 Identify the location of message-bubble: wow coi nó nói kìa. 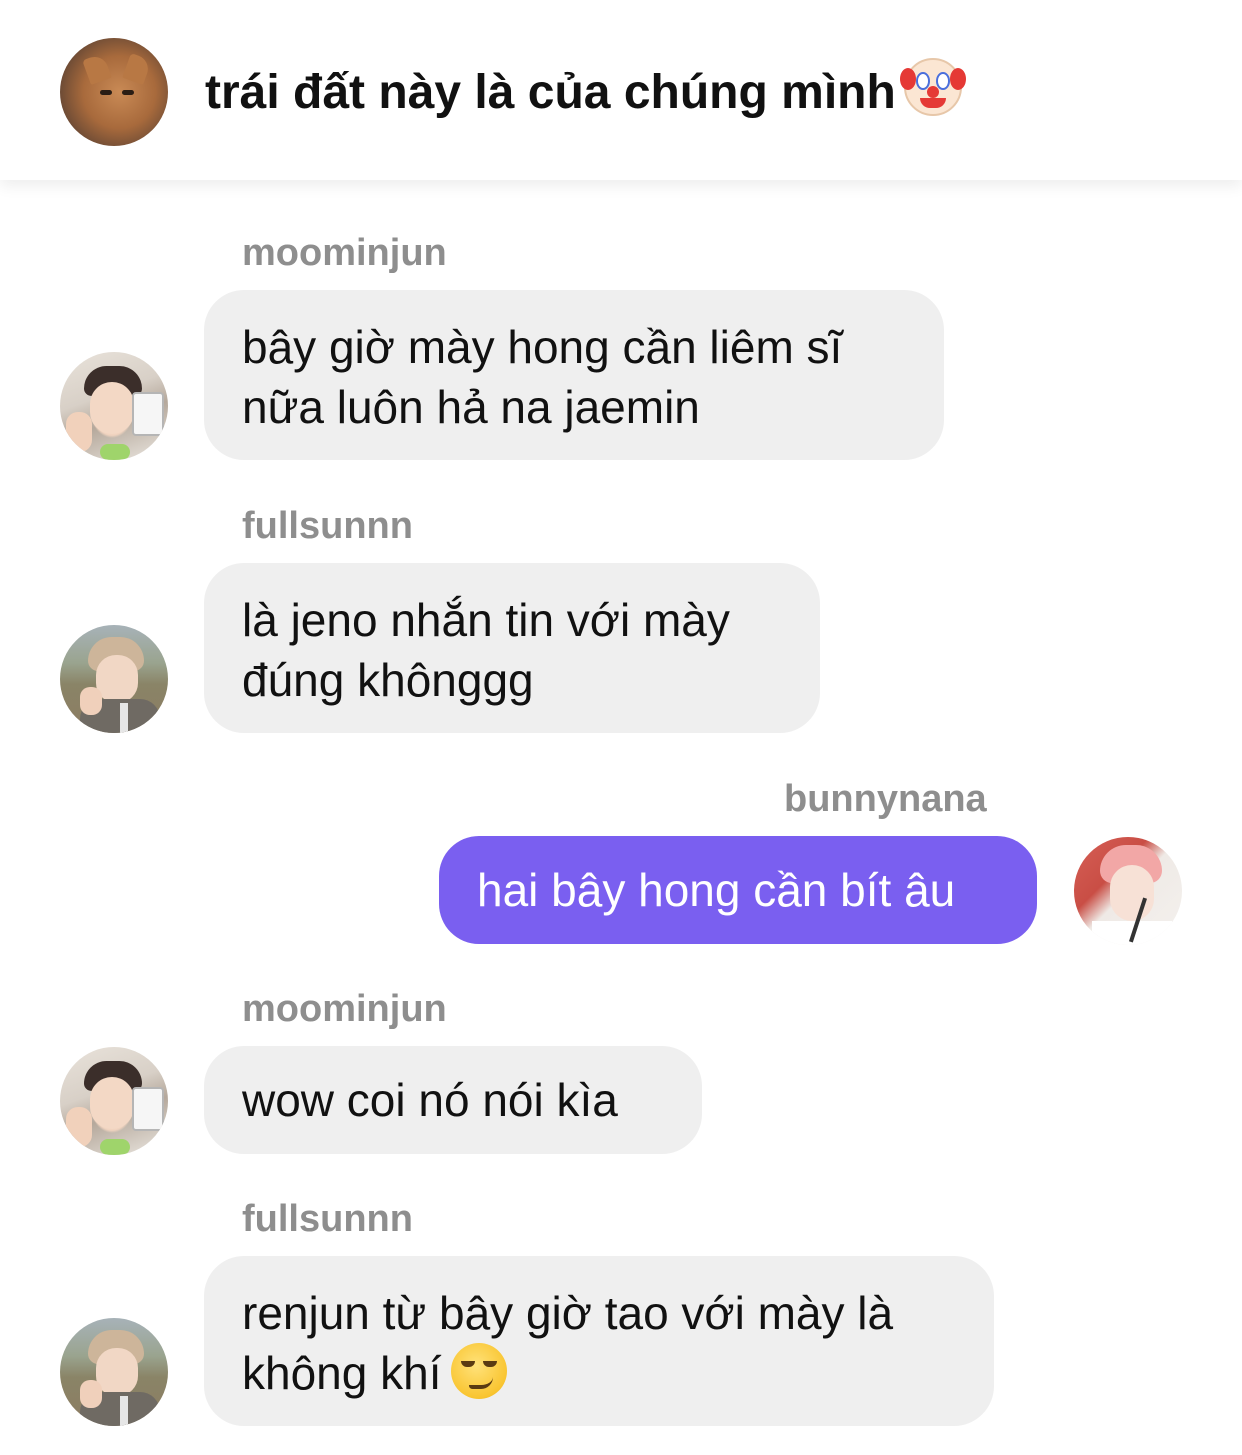
(453, 1100).